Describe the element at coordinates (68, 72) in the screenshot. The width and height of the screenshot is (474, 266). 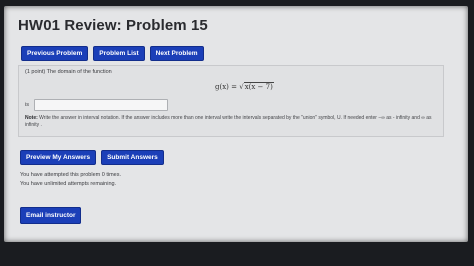
I see `problem-intro: (1 point) The domain of the function` at that location.